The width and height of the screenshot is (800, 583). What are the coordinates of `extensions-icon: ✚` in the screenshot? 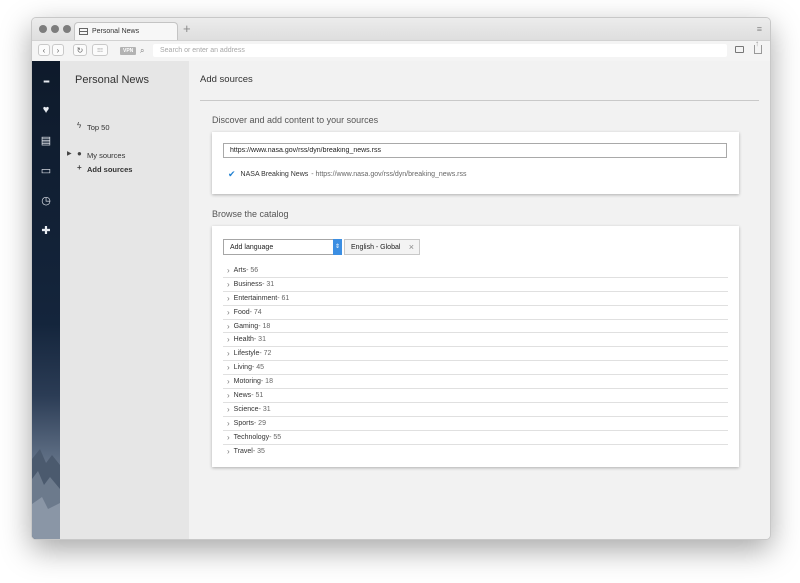 It's located at (46, 231).